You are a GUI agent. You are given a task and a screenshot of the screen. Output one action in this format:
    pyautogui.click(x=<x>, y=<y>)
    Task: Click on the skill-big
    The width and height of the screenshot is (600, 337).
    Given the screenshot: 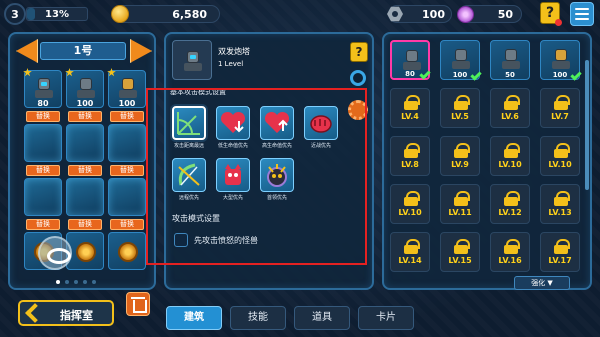 What is the action you would take?
    pyautogui.click(x=233, y=175)
    